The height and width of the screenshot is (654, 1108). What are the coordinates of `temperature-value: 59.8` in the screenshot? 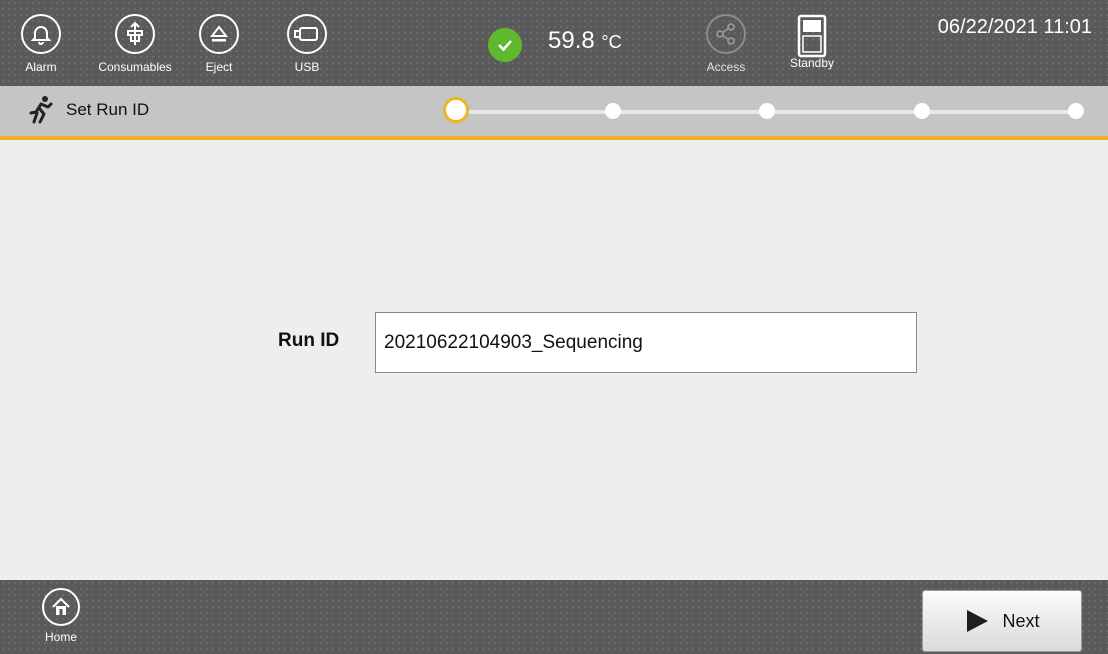 It's located at (571, 40).